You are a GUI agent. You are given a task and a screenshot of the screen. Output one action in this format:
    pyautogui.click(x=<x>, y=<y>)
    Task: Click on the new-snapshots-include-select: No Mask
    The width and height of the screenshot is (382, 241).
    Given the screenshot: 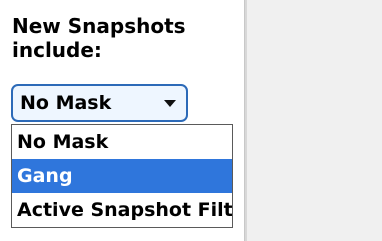 What is the action you would take?
    pyautogui.click(x=99, y=103)
    